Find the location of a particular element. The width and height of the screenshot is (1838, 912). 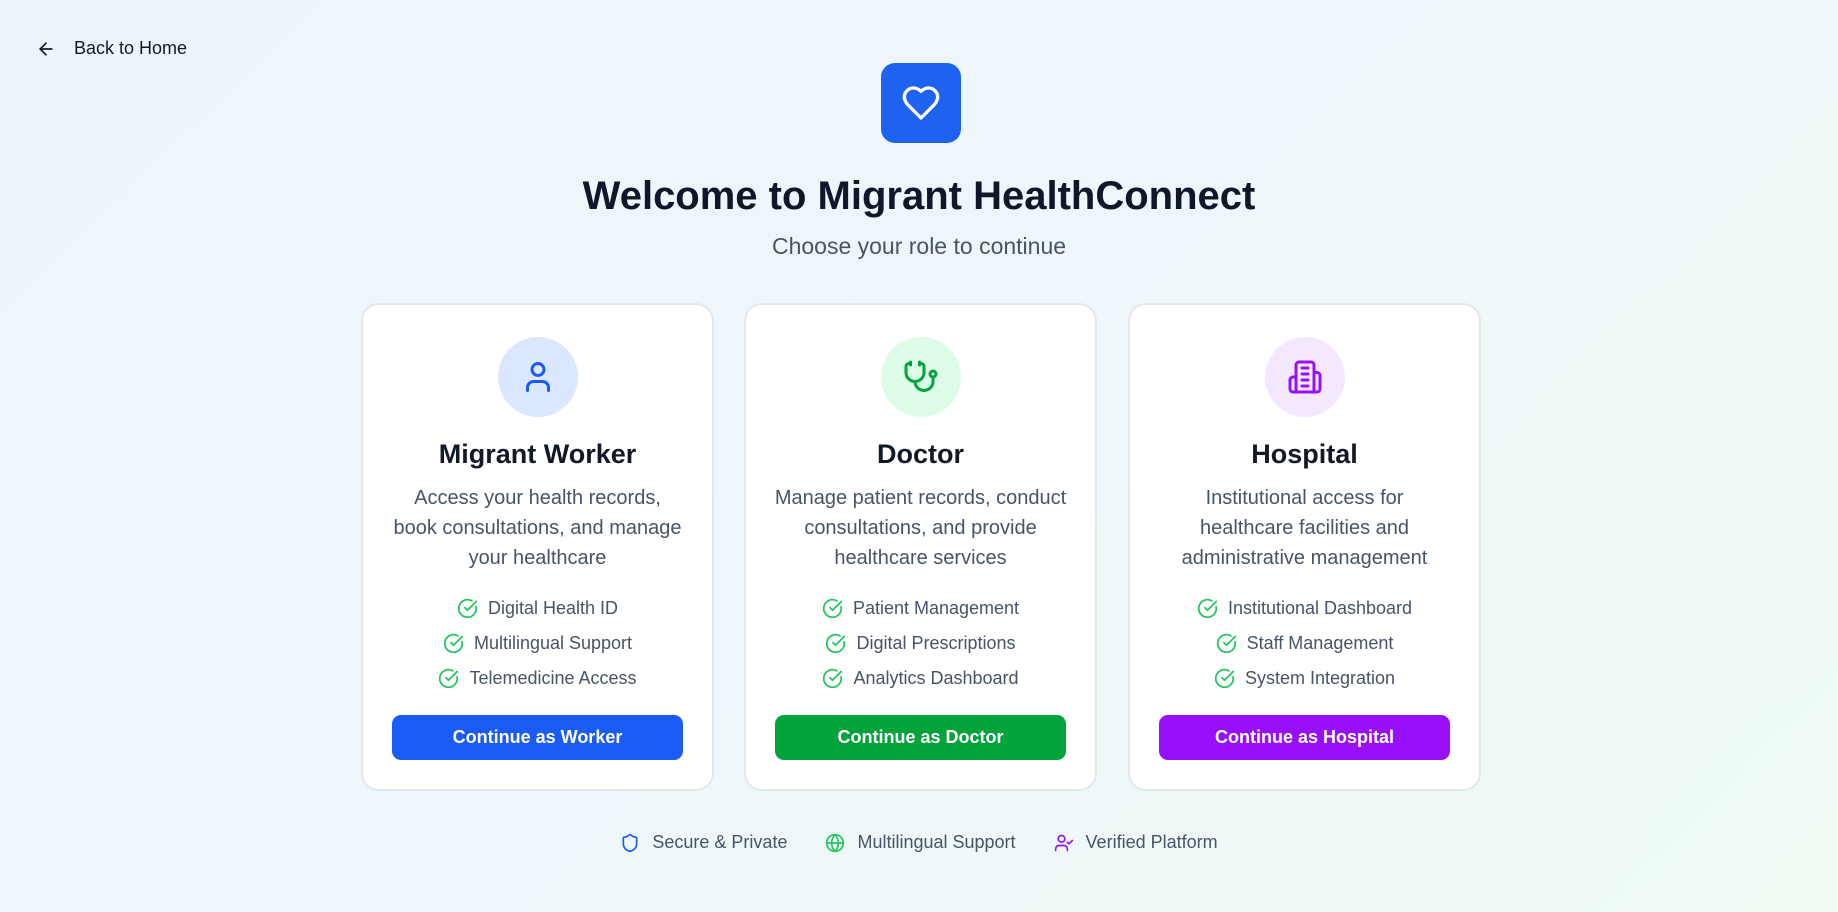

user-icon is located at coordinates (537, 377).